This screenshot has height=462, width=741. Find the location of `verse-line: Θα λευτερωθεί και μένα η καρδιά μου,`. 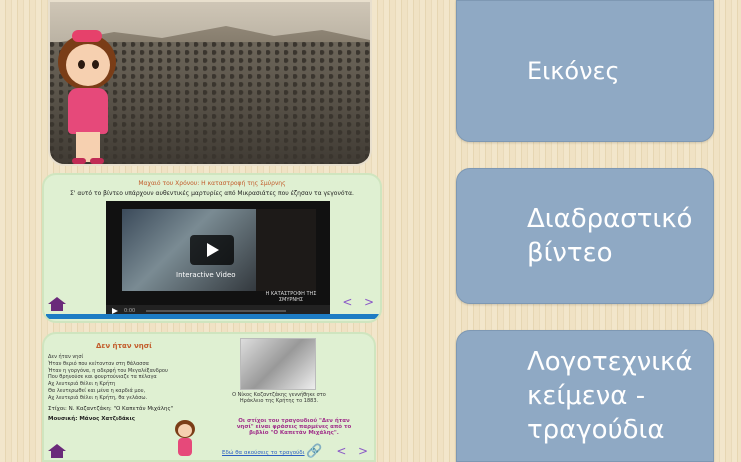

verse-line: Θα λευτερωθεί και μένα η καρδιά μου, is located at coordinates (97, 390).